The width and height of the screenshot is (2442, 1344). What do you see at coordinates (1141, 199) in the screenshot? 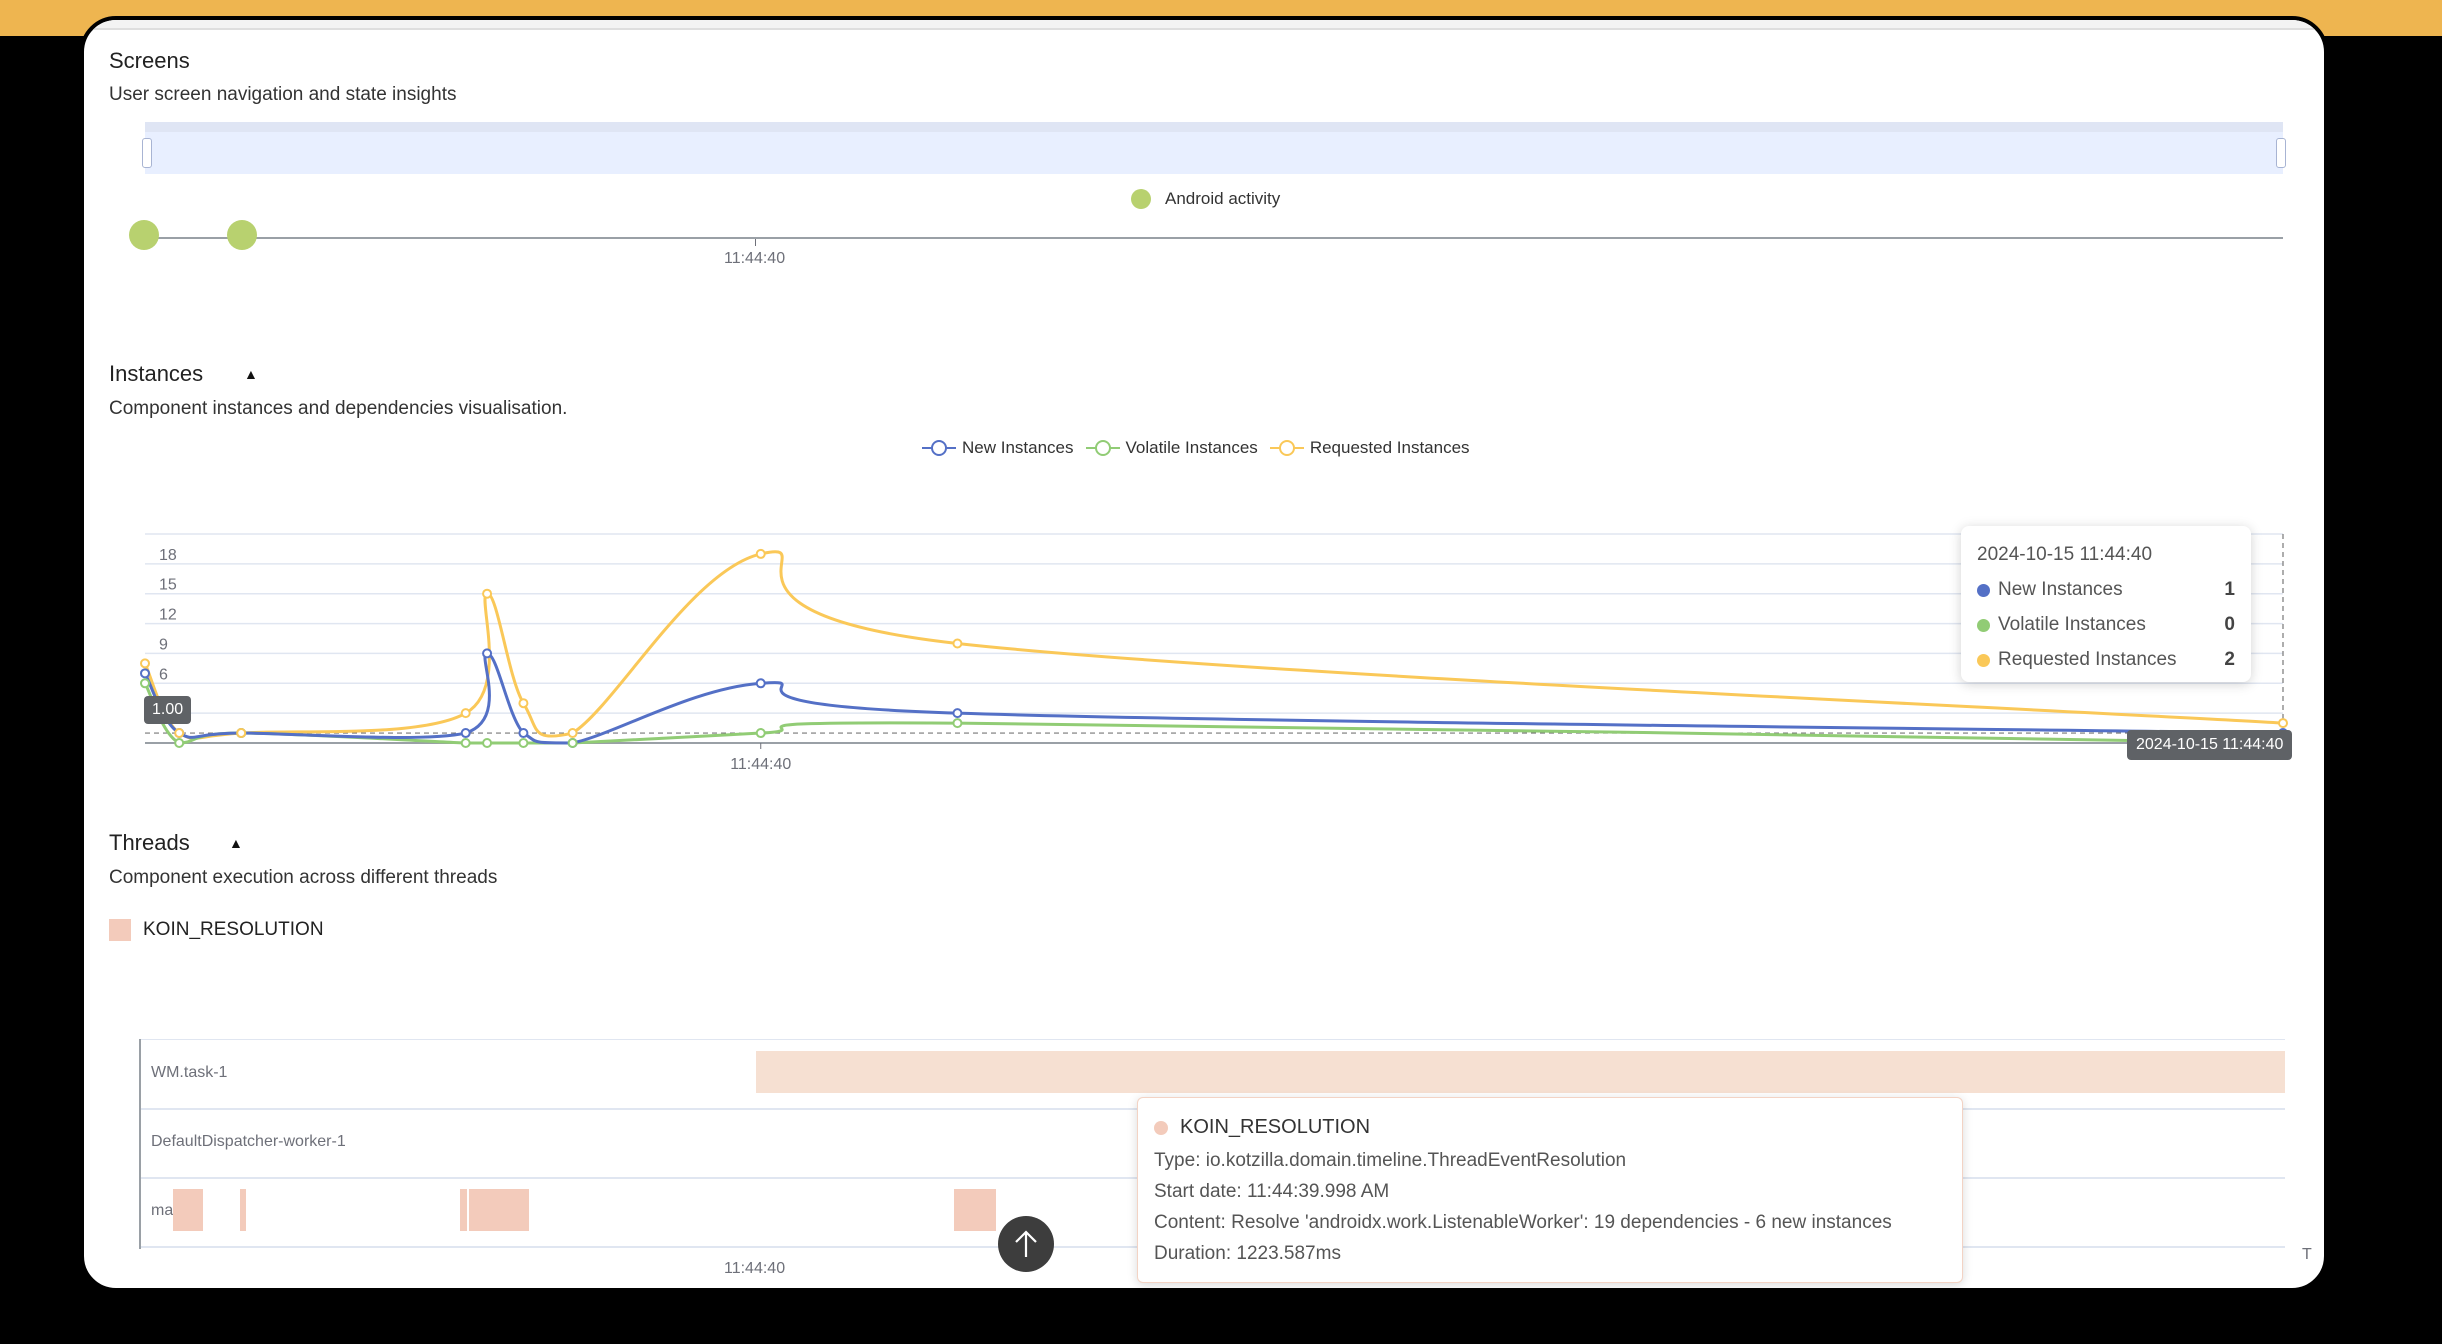
I see `legend-dot-icon` at bounding box center [1141, 199].